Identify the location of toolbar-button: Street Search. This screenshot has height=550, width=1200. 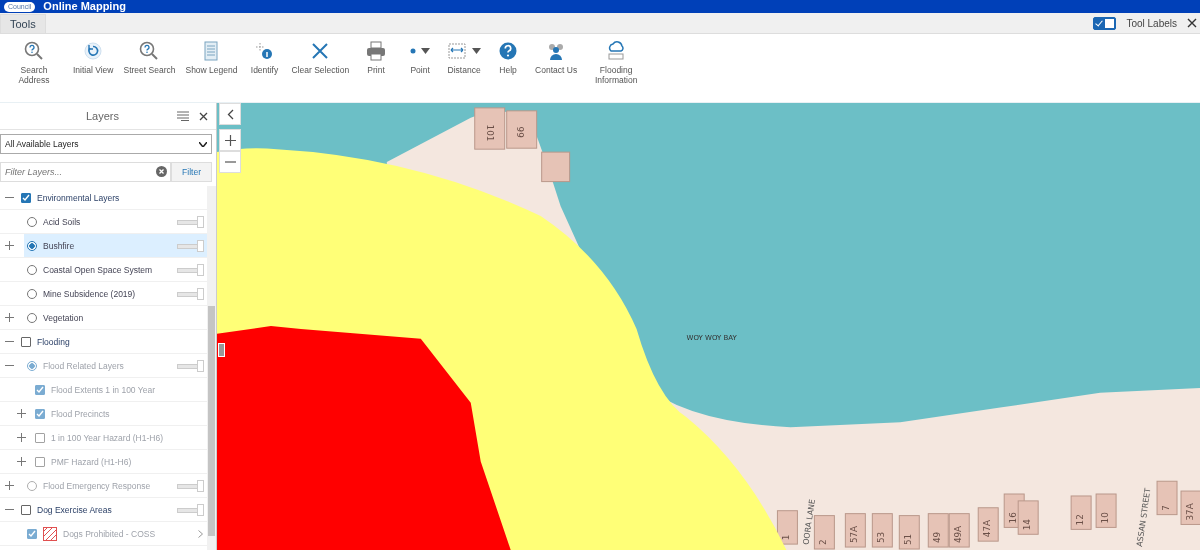
(149, 58).